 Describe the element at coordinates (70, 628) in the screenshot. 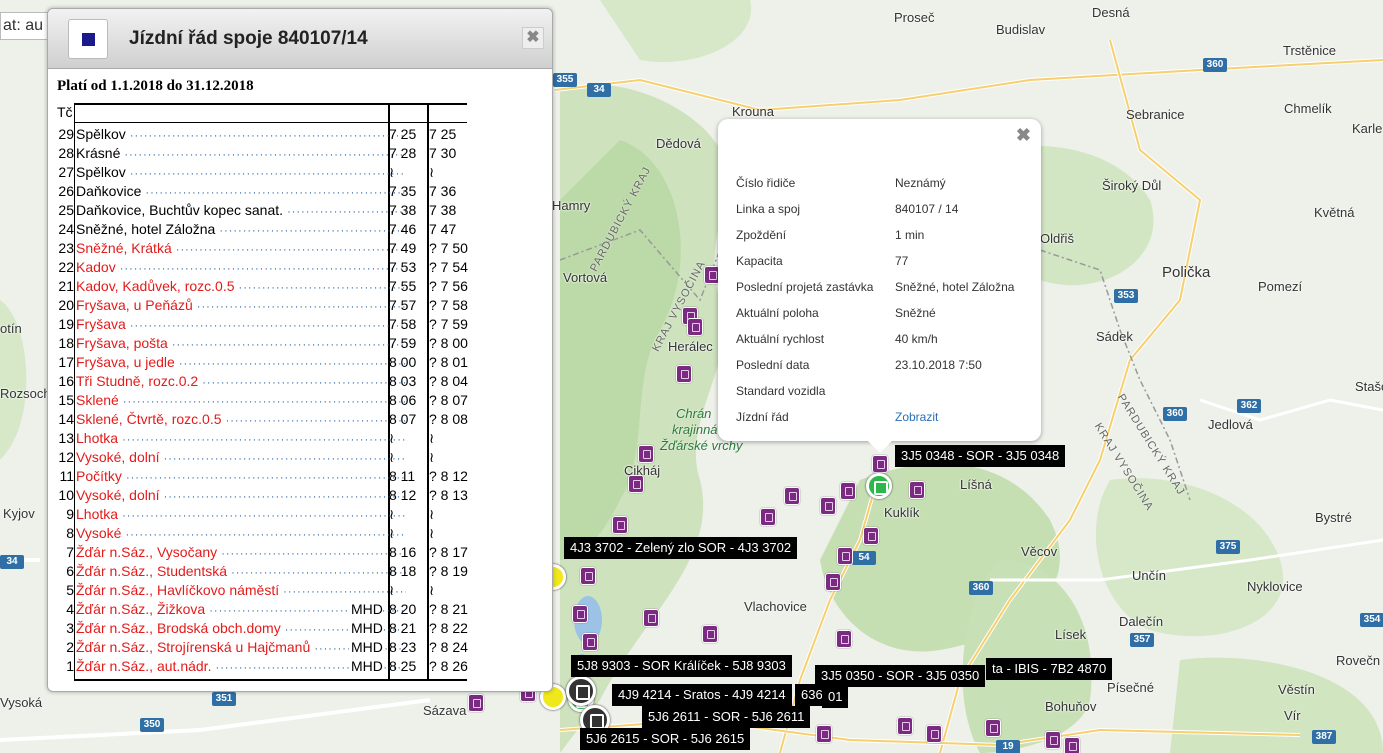

I see `stop-number: 3` at that location.